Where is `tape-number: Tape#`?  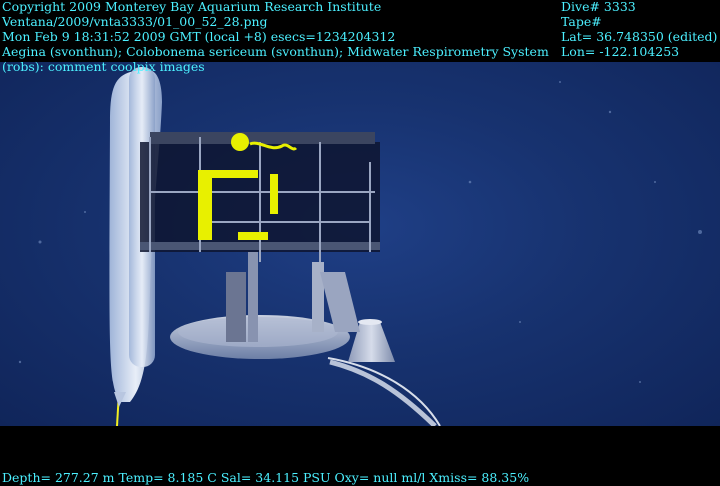
tape-number: Tape# is located at coordinates (581, 21).